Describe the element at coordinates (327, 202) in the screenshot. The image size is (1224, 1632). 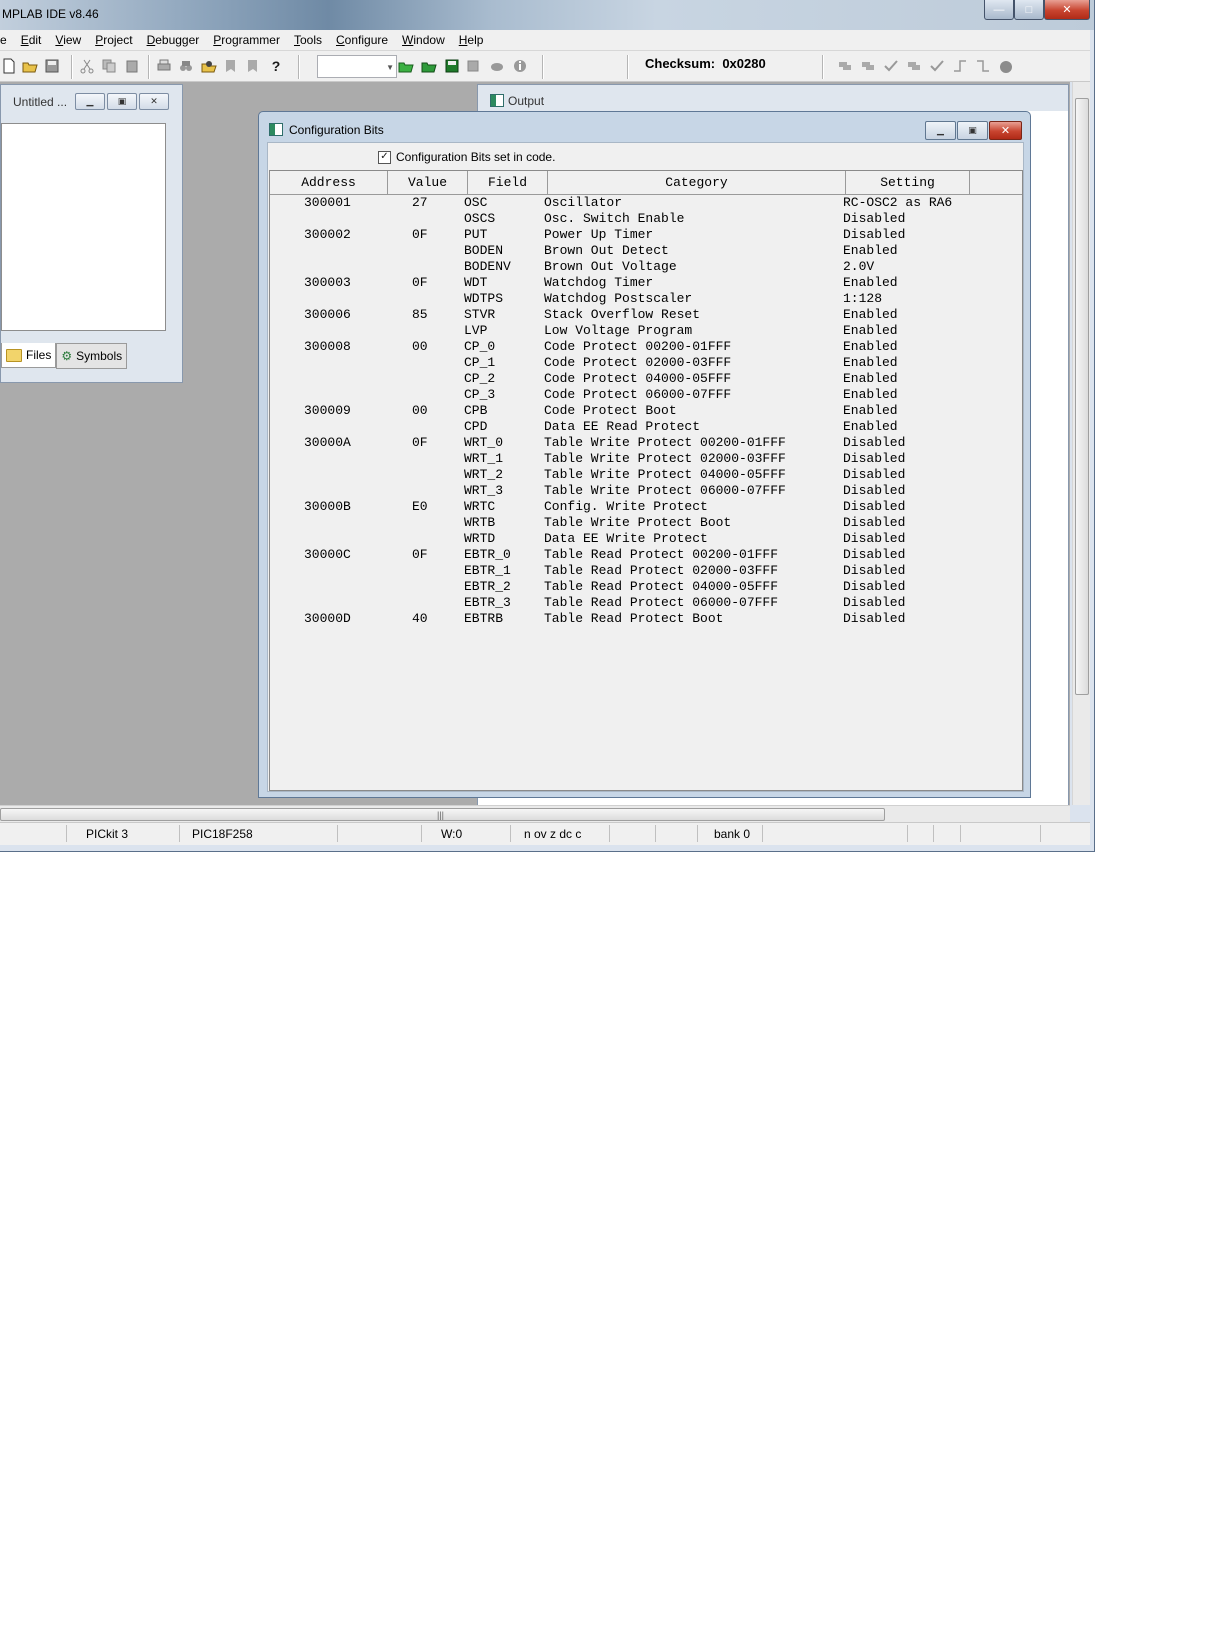
I see `cell-address: 300001` at that location.